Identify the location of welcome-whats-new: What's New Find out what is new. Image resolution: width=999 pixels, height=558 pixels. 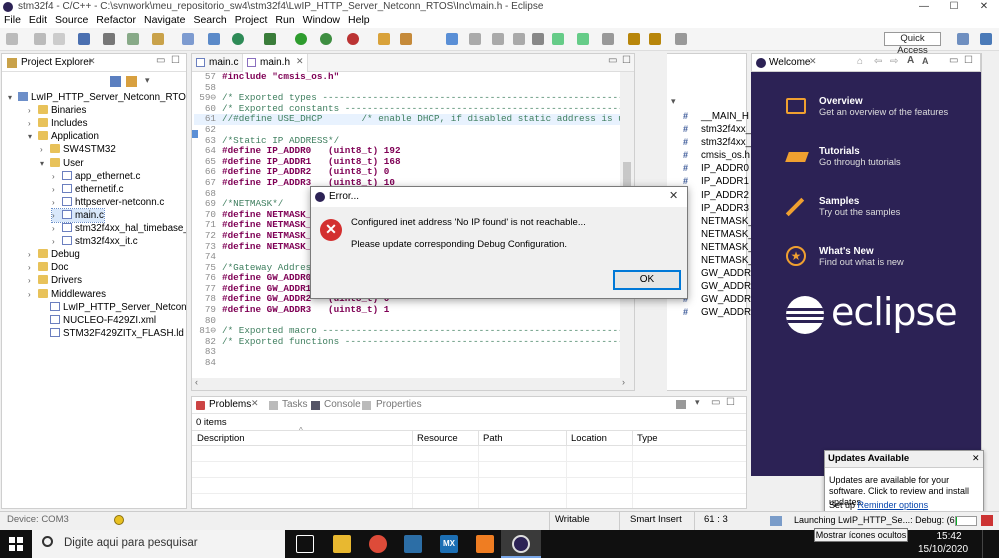
(861, 256).